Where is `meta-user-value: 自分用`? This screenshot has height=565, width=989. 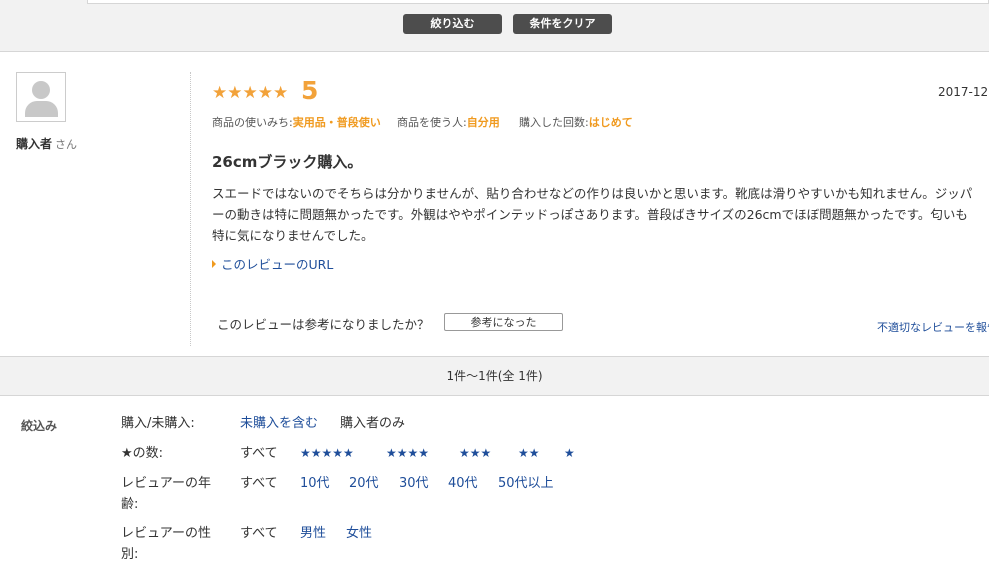
meta-user-value: 自分用 is located at coordinates (483, 122).